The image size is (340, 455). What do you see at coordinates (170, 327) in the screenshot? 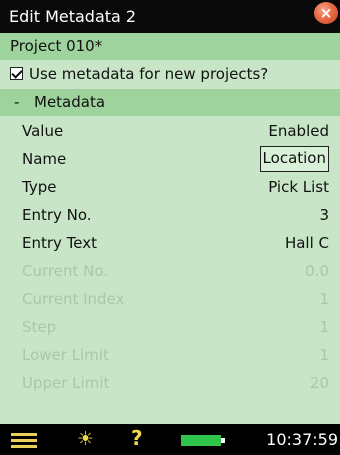
I see `property-row-step: Step 1` at bounding box center [170, 327].